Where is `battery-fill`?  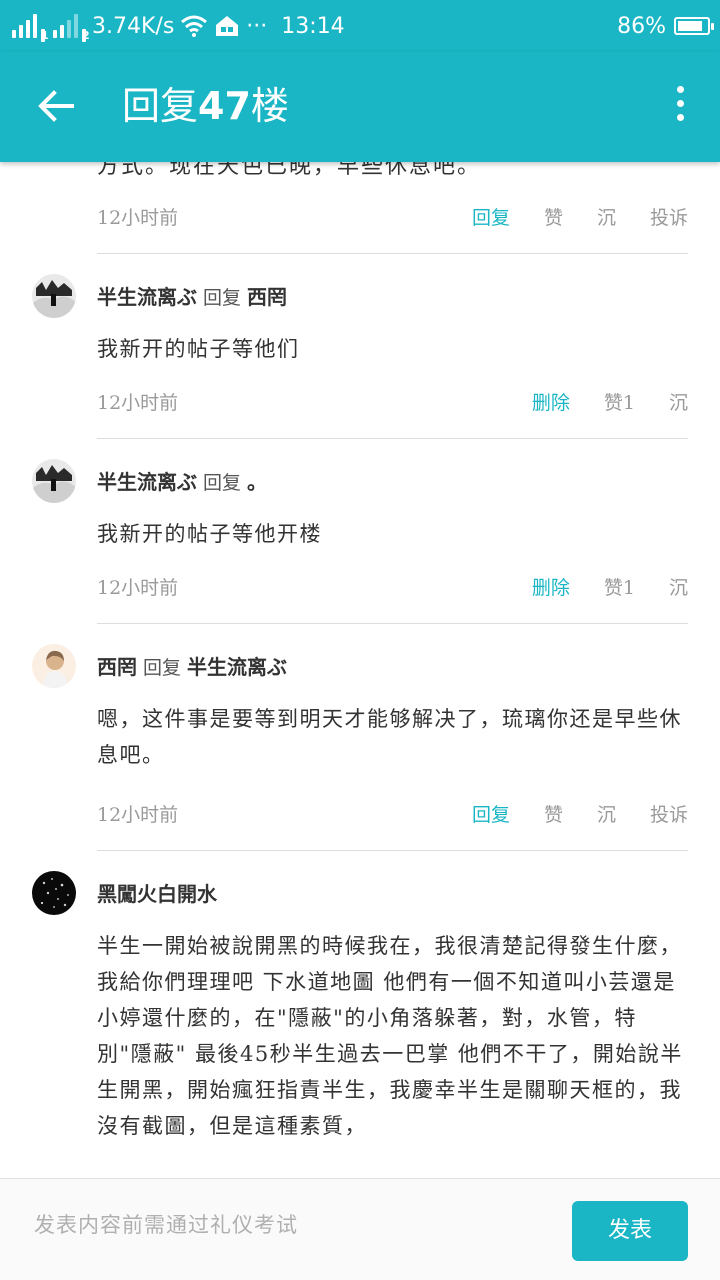 battery-fill is located at coordinates (690, 26).